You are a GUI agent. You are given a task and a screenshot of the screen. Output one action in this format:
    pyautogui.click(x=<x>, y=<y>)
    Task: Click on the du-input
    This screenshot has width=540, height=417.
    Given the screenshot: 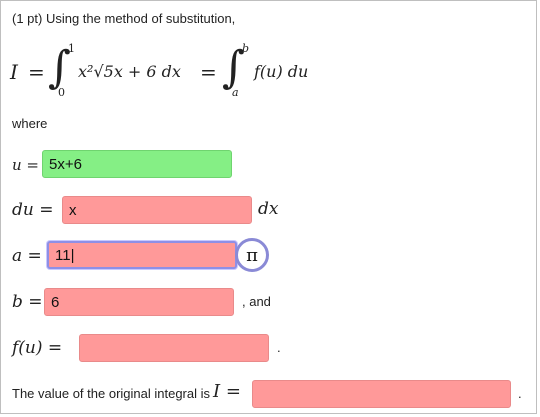 What is the action you would take?
    pyautogui.click(x=157, y=210)
    